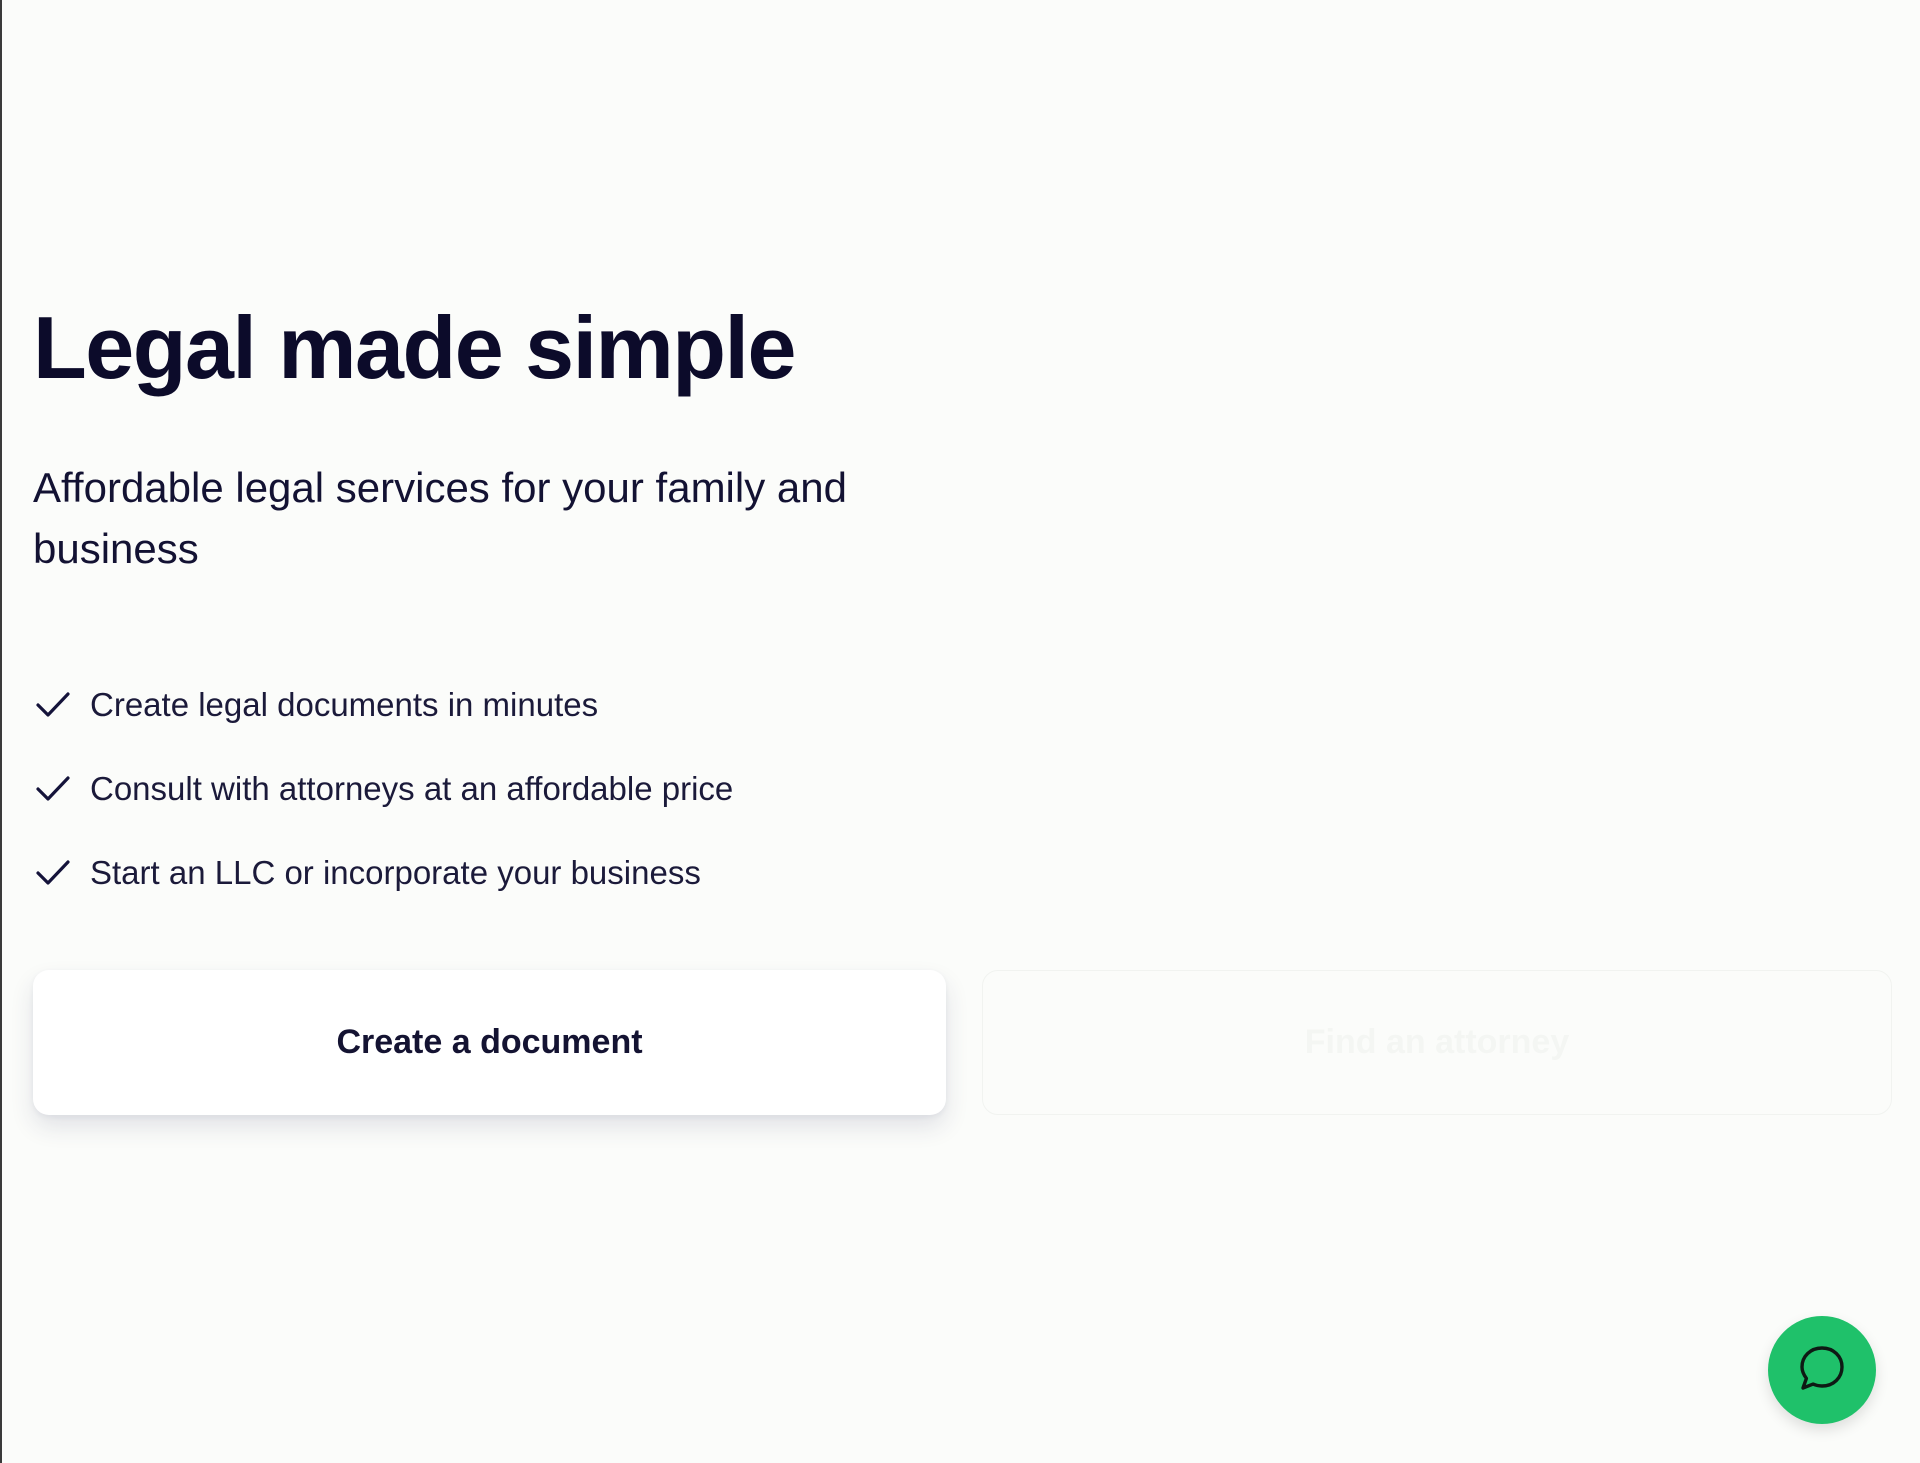 The image size is (1920, 1463). I want to click on cta-row: Create a document Find an attorney, so click(962, 1042).